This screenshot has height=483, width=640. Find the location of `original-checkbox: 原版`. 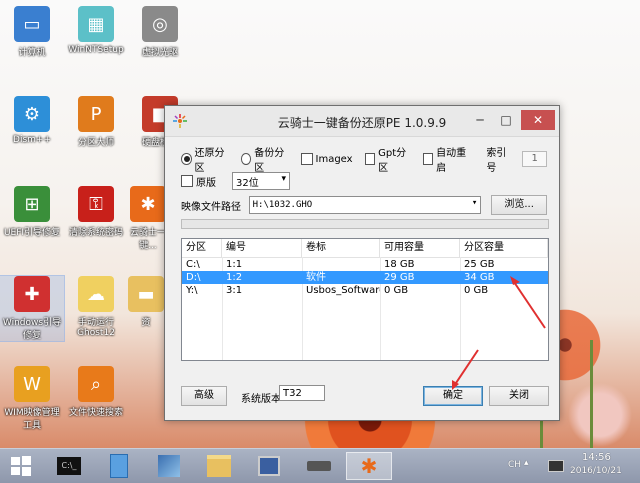

original-checkbox: 原版 is located at coordinates (198, 181).